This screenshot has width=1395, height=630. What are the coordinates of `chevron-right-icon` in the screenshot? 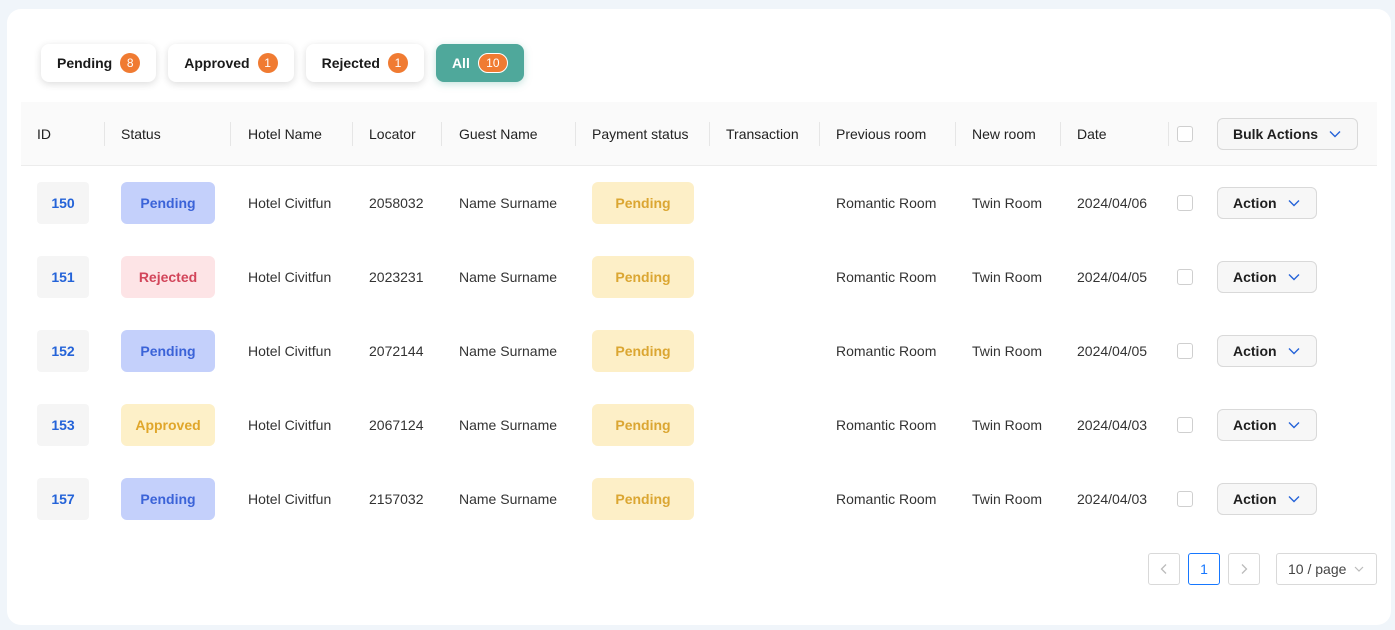 It's located at (1244, 569).